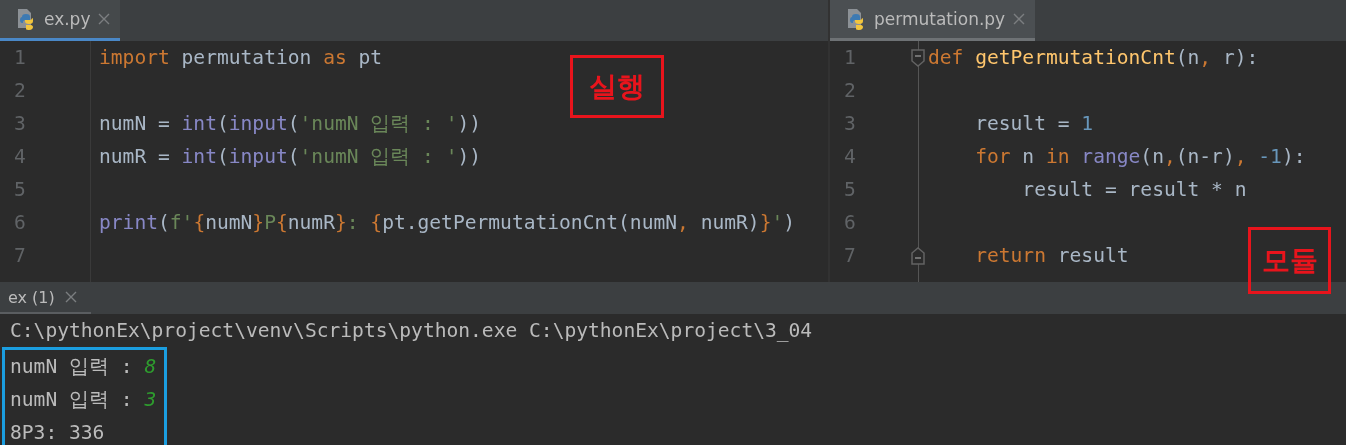 Image resolution: width=1346 pixels, height=445 pixels. What do you see at coordinates (617, 86) in the screenshot?
I see `annotation-label: 실행` at bounding box center [617, 86].